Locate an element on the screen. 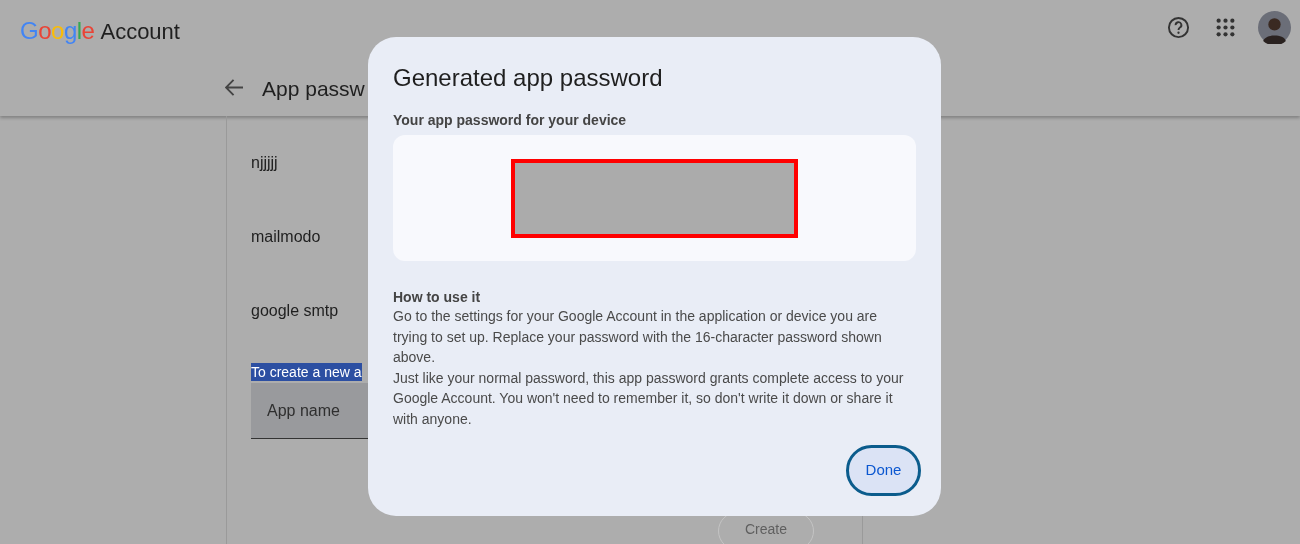  help-icon is located at coordinates (1178, 27).